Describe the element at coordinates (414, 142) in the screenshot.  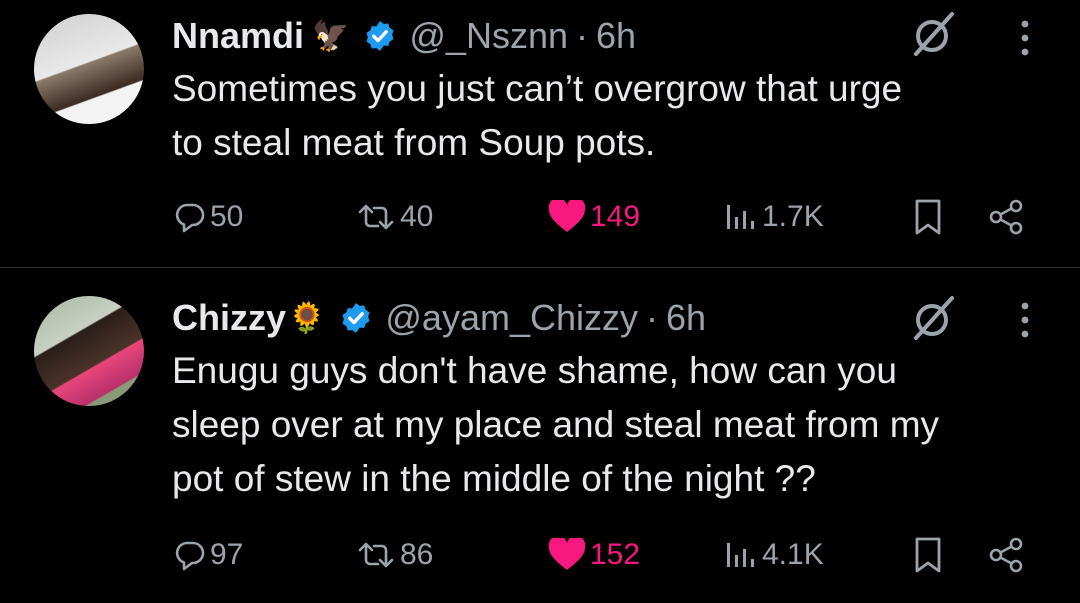
I see `tweet-text-line: to steal meat from Soup pots.` at that location.